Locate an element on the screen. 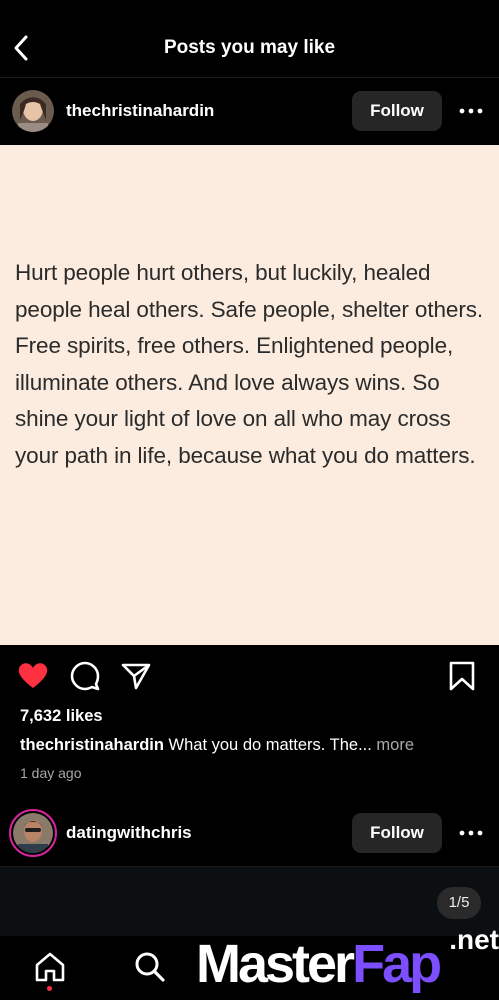  username: thechristinahardin is located at coordinates (140, 111).